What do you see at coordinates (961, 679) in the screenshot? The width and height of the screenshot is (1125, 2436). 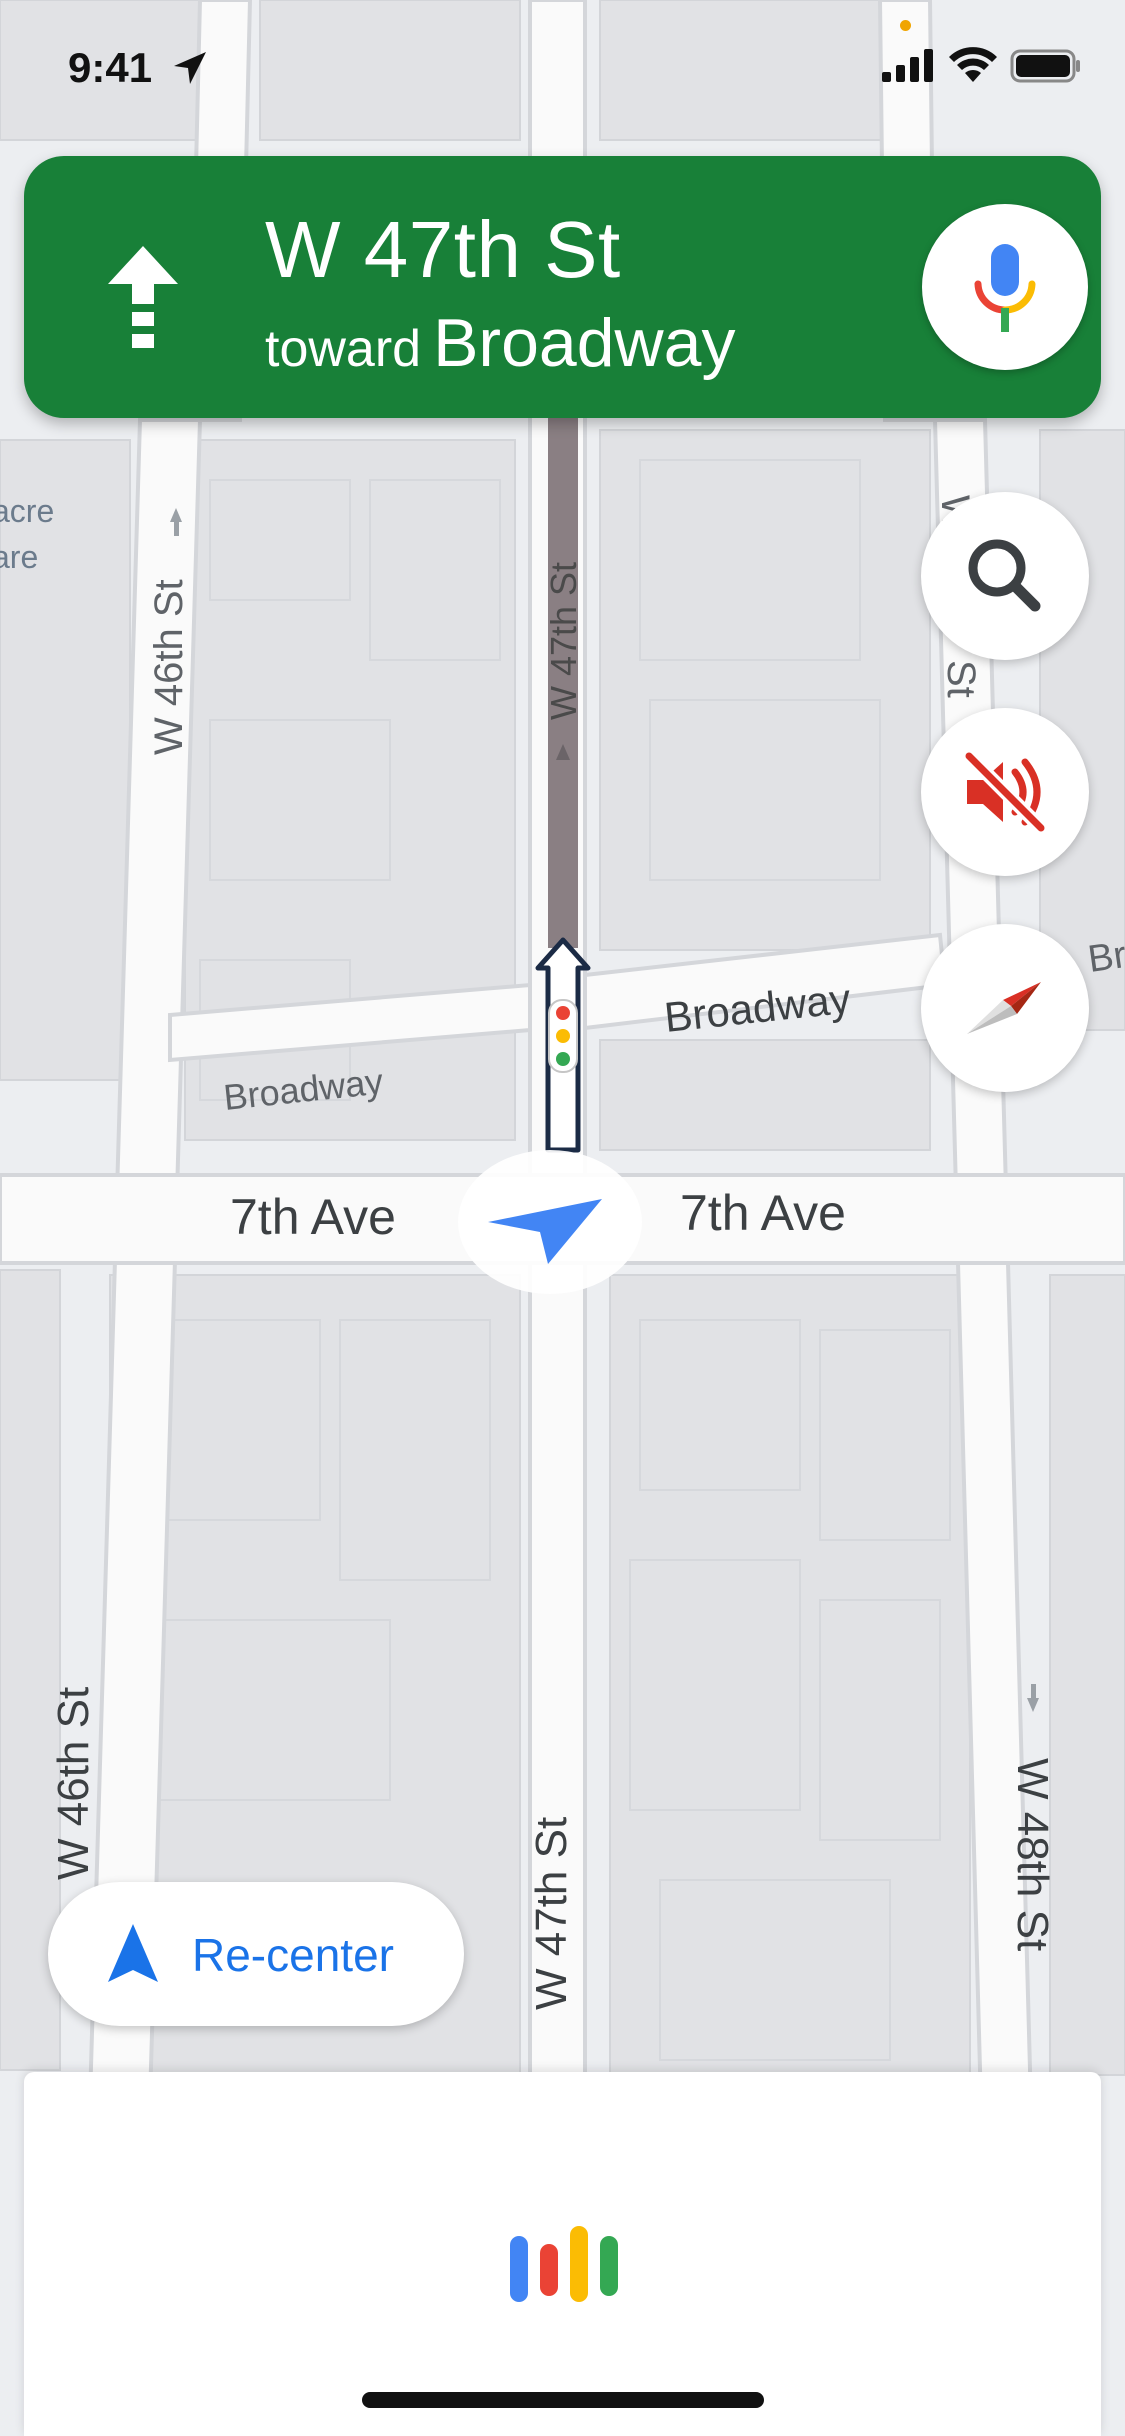 I see `map-label-st-fragment: St` at bounding box center [961, 679].